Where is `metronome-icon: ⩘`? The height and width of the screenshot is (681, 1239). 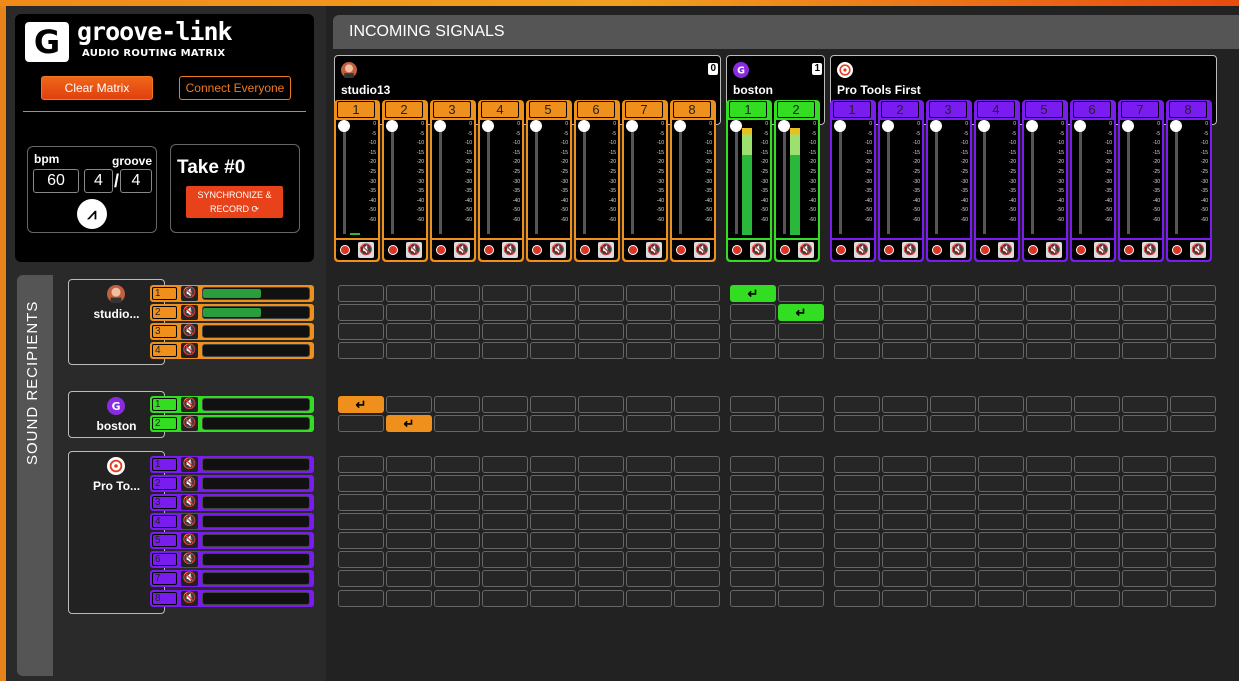
metronome-icon: ⩘ is located at coordinates (92, 214).